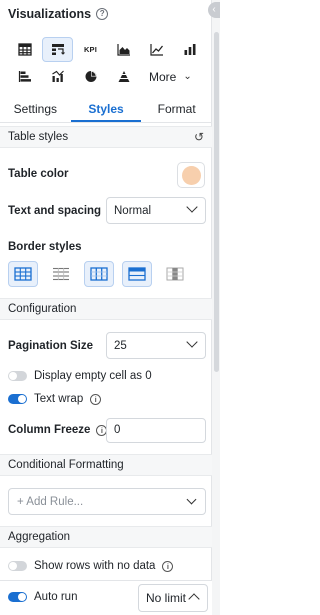  Describe the element at coordinates (214, 10) in the screenshot. I see `collapse-panel-button: ‹` at that location.